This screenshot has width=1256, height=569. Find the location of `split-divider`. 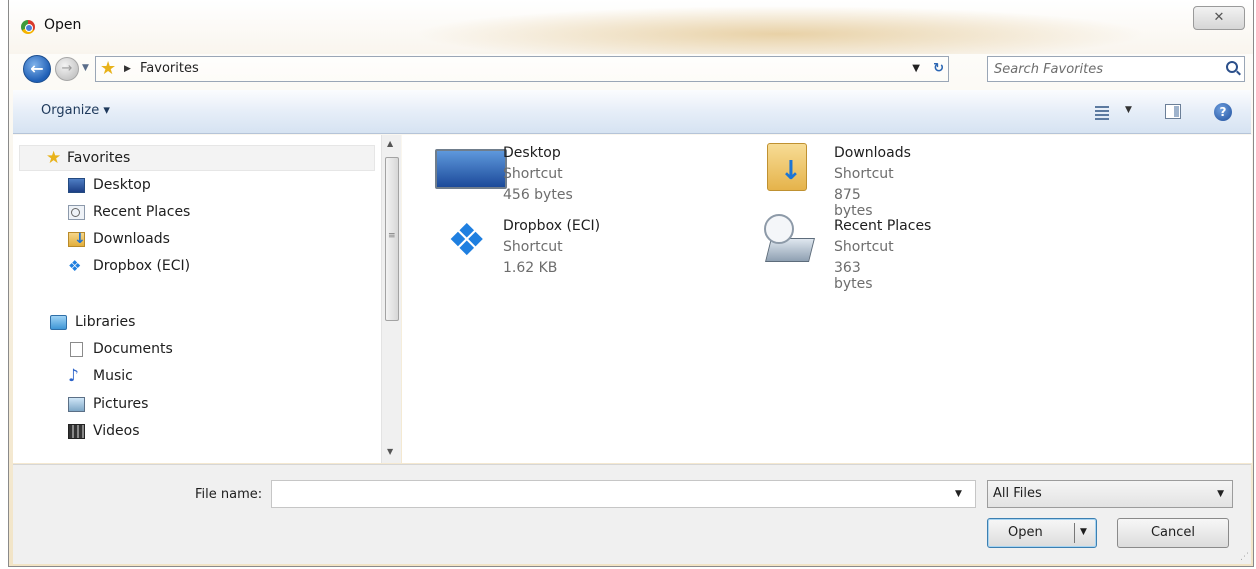

split-divider is located at coordinates (1074, 533).